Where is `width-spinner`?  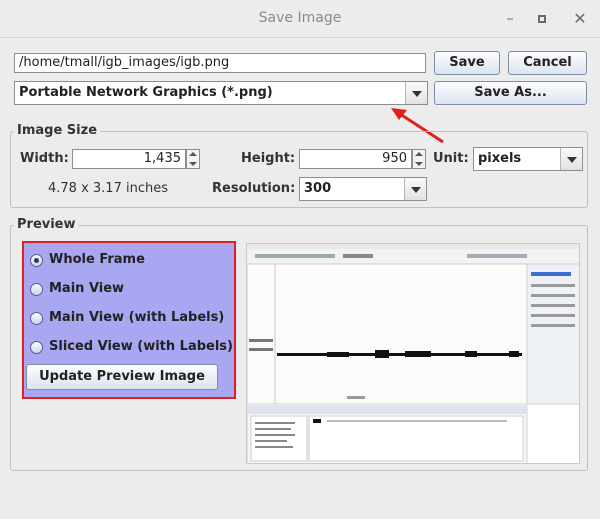 width-spinner is located at coordinates (193, 159).